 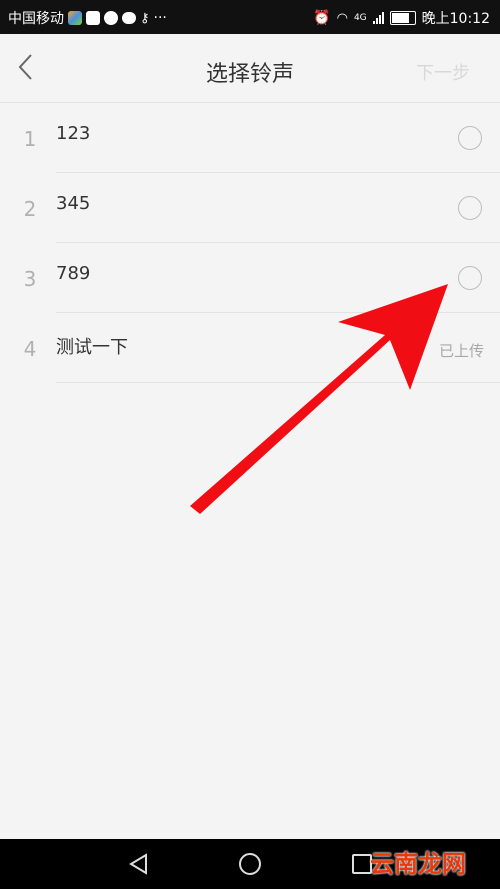 I want to click on clock: 晚上10:12, so click(x=455, y=19).